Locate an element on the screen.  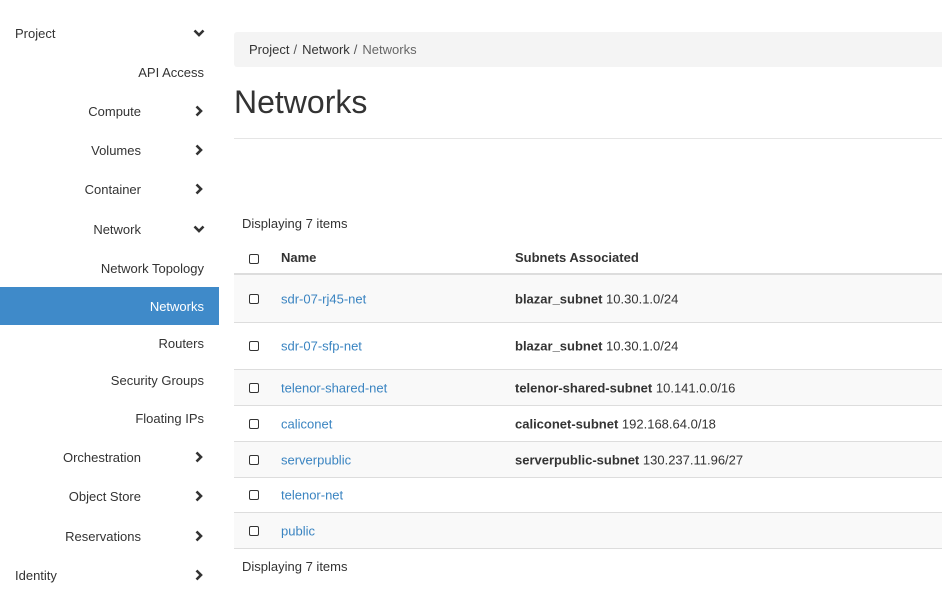
sidebar-item-identity: Identity is located at coordinates (109, 575).